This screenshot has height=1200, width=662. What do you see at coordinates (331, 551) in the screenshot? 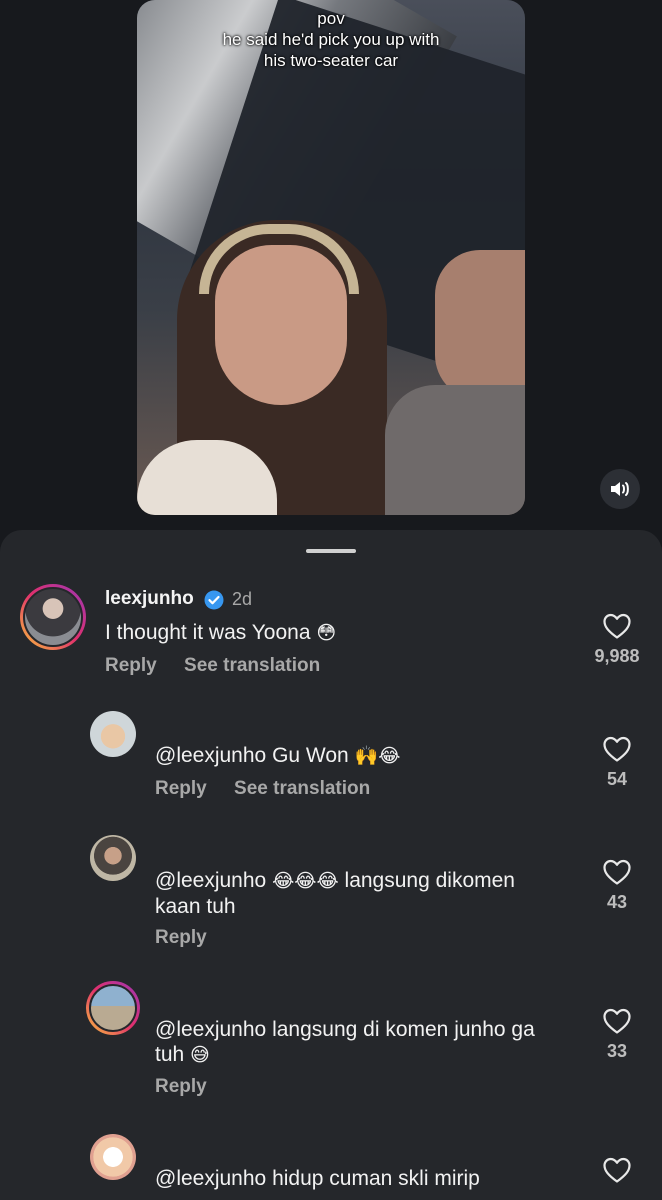
I see `drag-handle` at bounding box center [331, 551].